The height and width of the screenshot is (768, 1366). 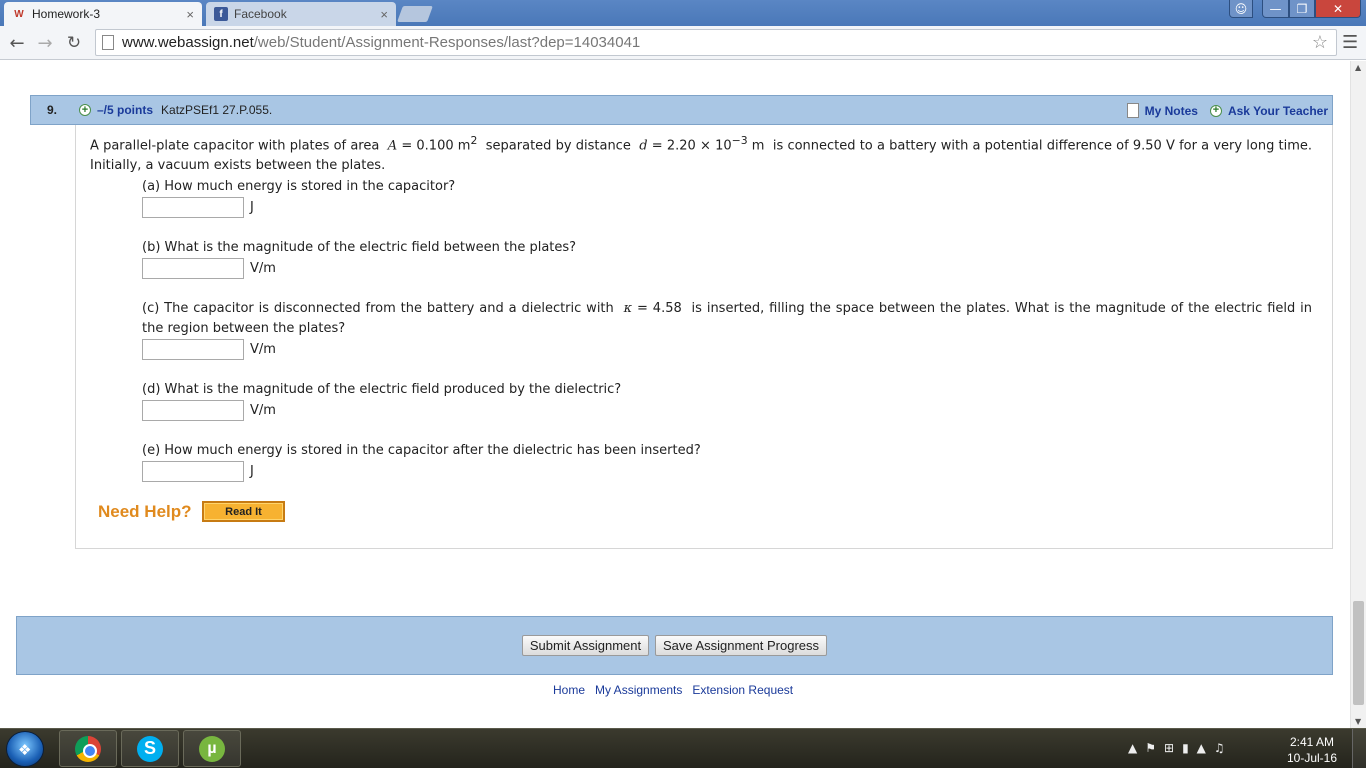 What do you see at coordinates (45, 43) in the screenshot?
I see `forward-icon: →` at bounding box center [45, 43].